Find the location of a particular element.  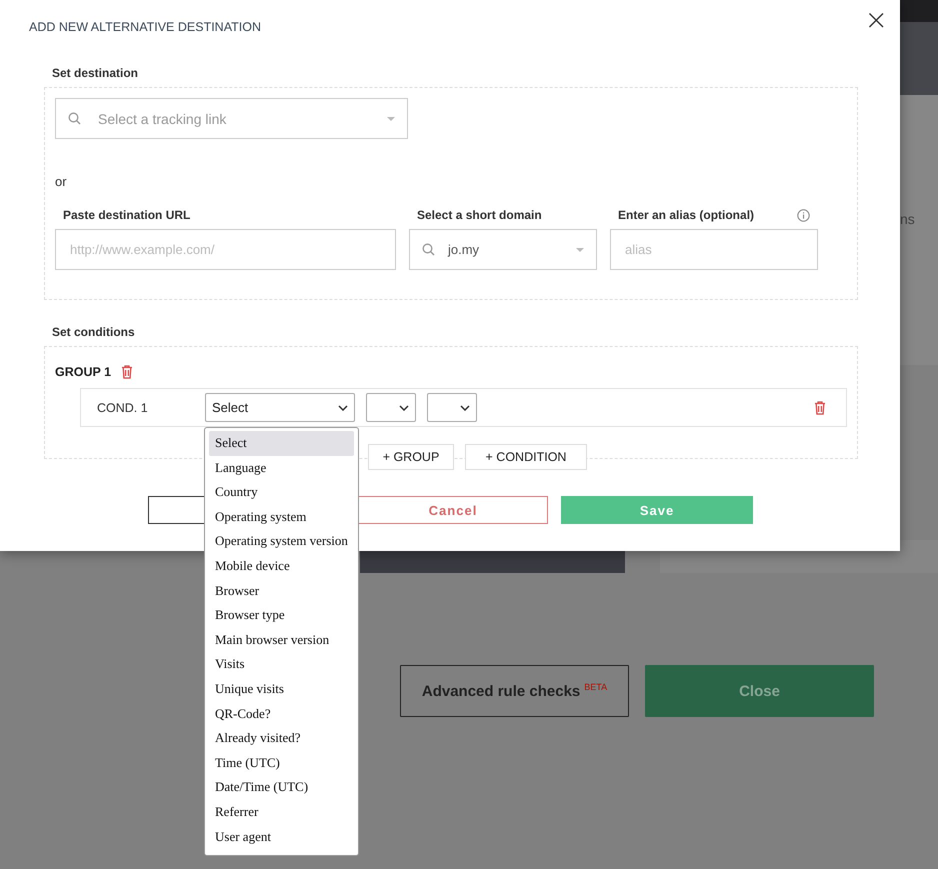

dropdown-option: Select is located at coordinates (281, 443).